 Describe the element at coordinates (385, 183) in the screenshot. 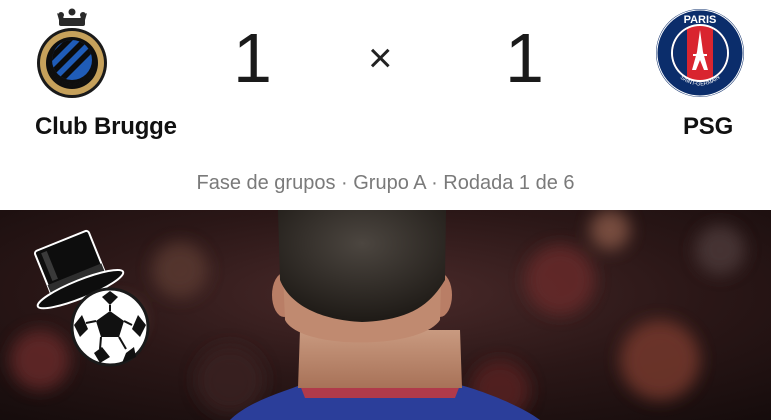

I see `match-stage-info: Fase de grupos · Grupo A · Rodada 1 de 6` at that location.